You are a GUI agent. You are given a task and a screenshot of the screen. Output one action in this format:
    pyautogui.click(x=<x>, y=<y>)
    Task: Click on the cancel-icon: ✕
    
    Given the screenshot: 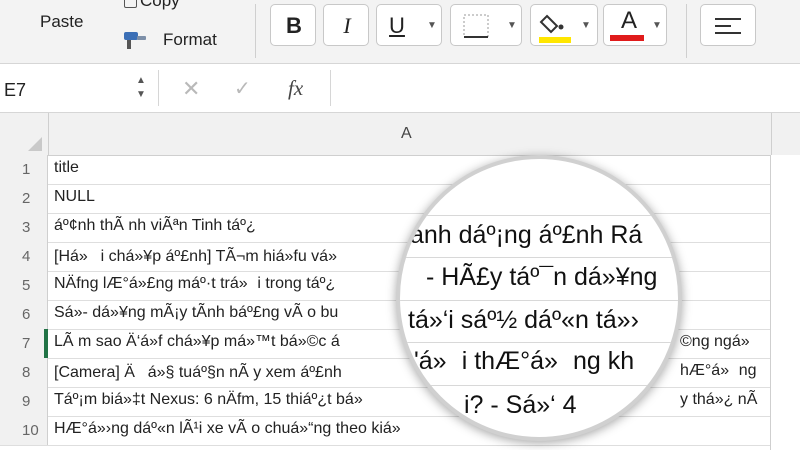 What is the action you would take?
    pyautogui.click(x=191, y=89)
    